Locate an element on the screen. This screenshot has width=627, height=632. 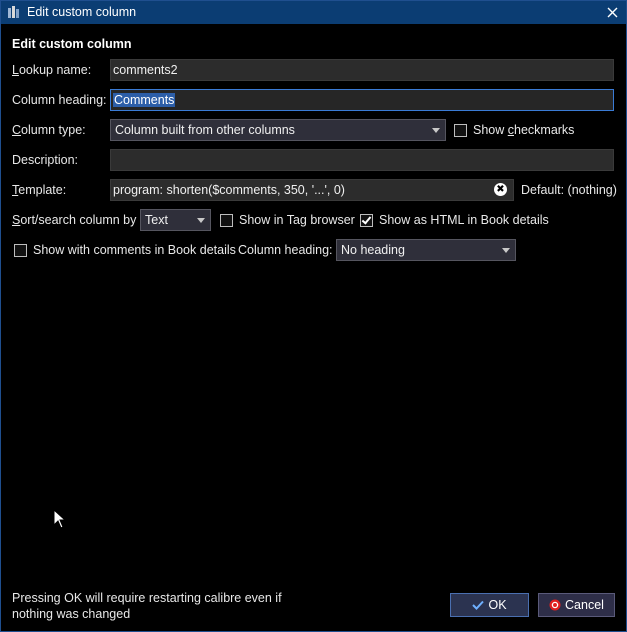
show-checkmarks-pre: Show is located at coordinates (490, 130).